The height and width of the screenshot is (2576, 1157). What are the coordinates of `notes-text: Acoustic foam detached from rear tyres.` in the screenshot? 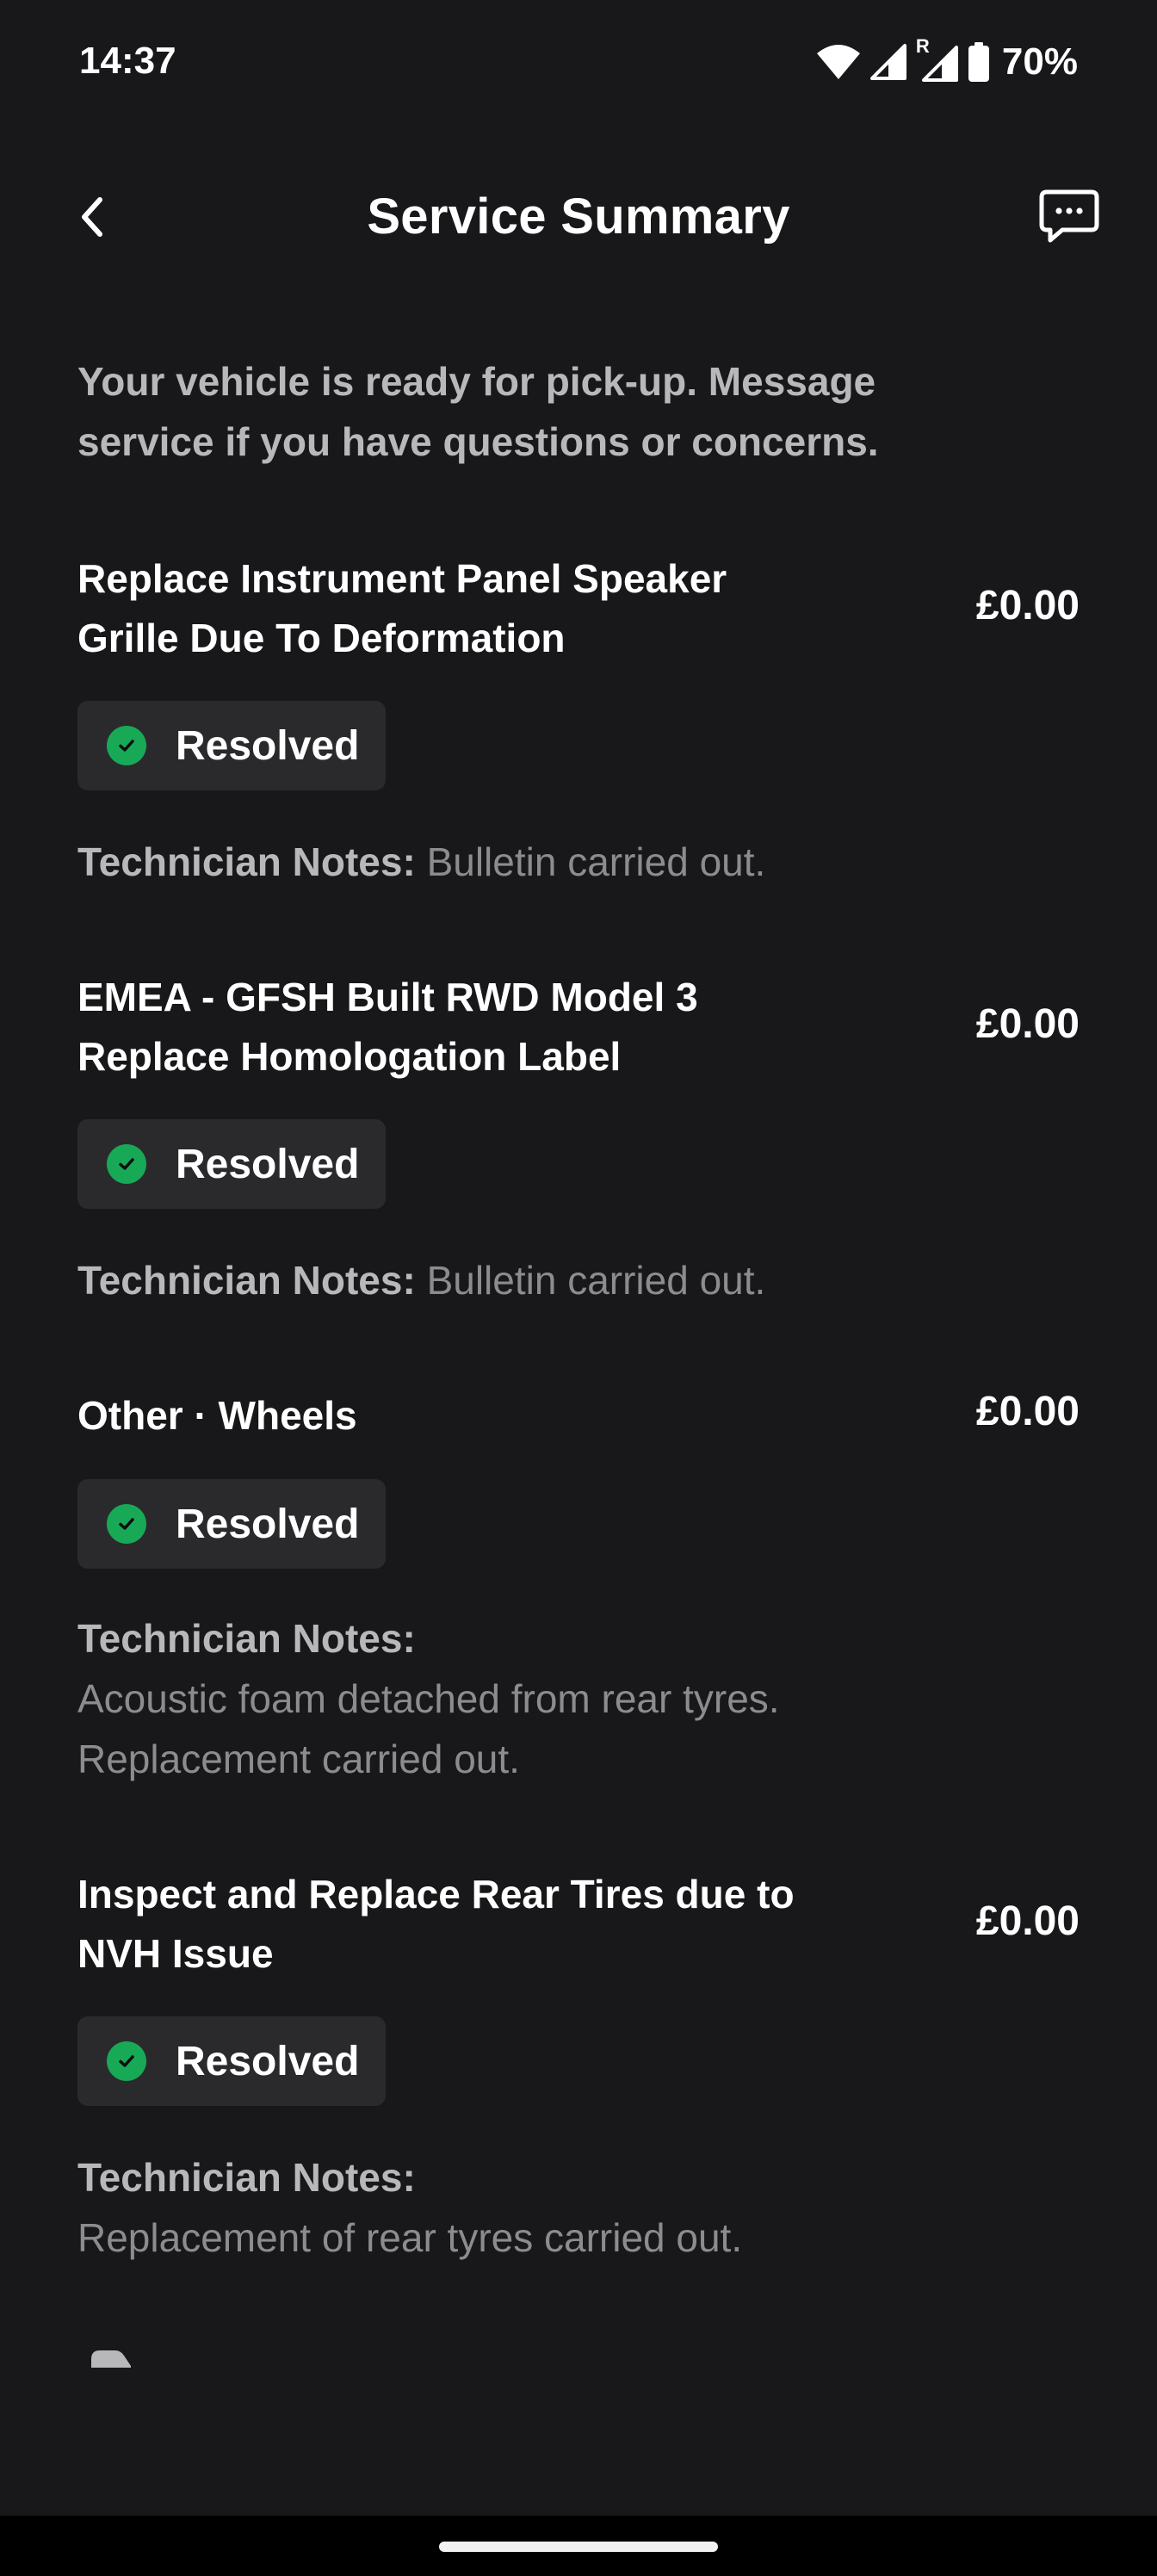 It's located at (428, 1698).